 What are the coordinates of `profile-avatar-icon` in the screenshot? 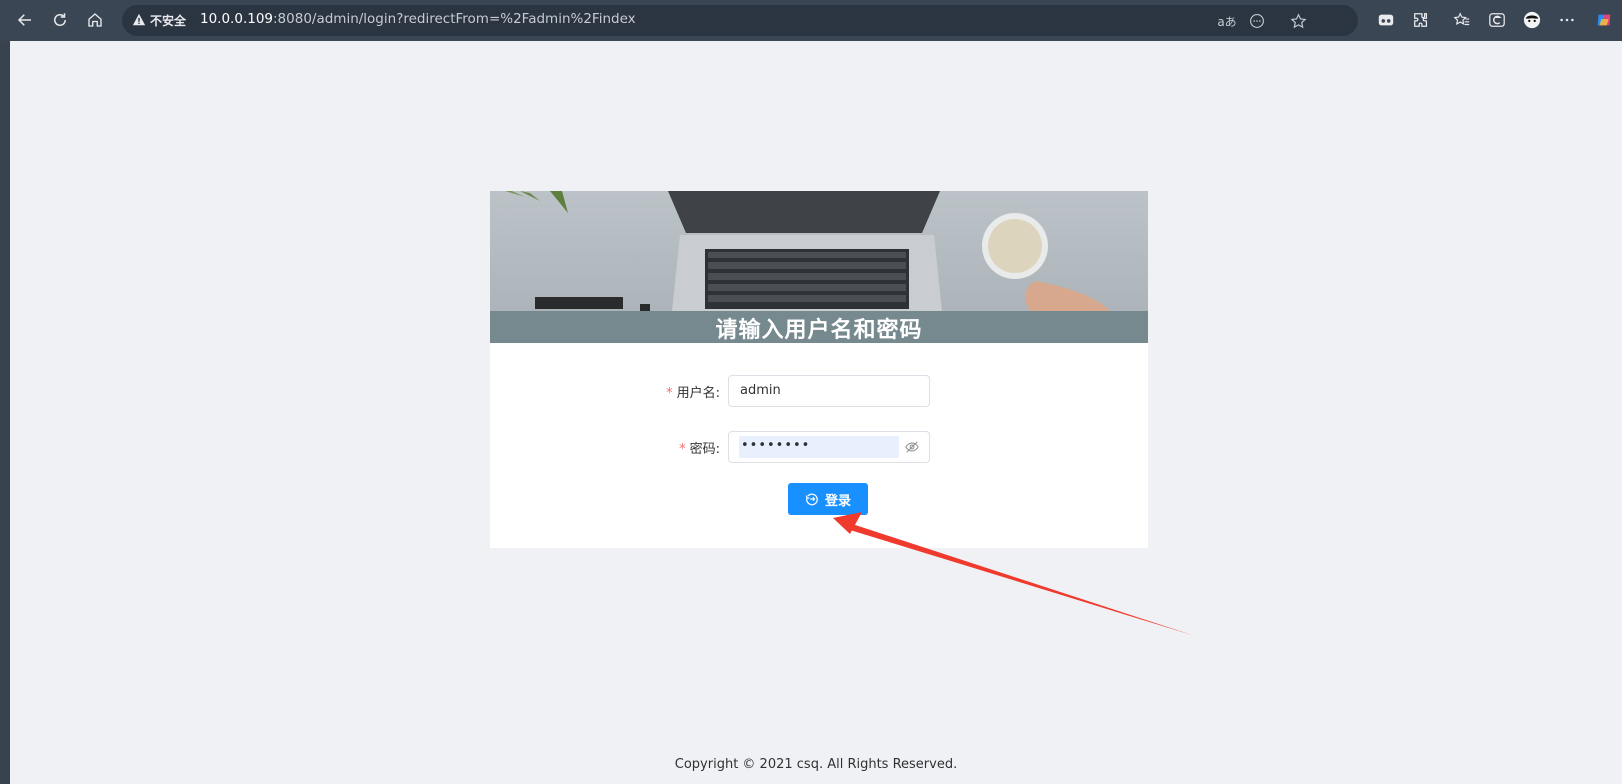 It's located at (1532, 20).